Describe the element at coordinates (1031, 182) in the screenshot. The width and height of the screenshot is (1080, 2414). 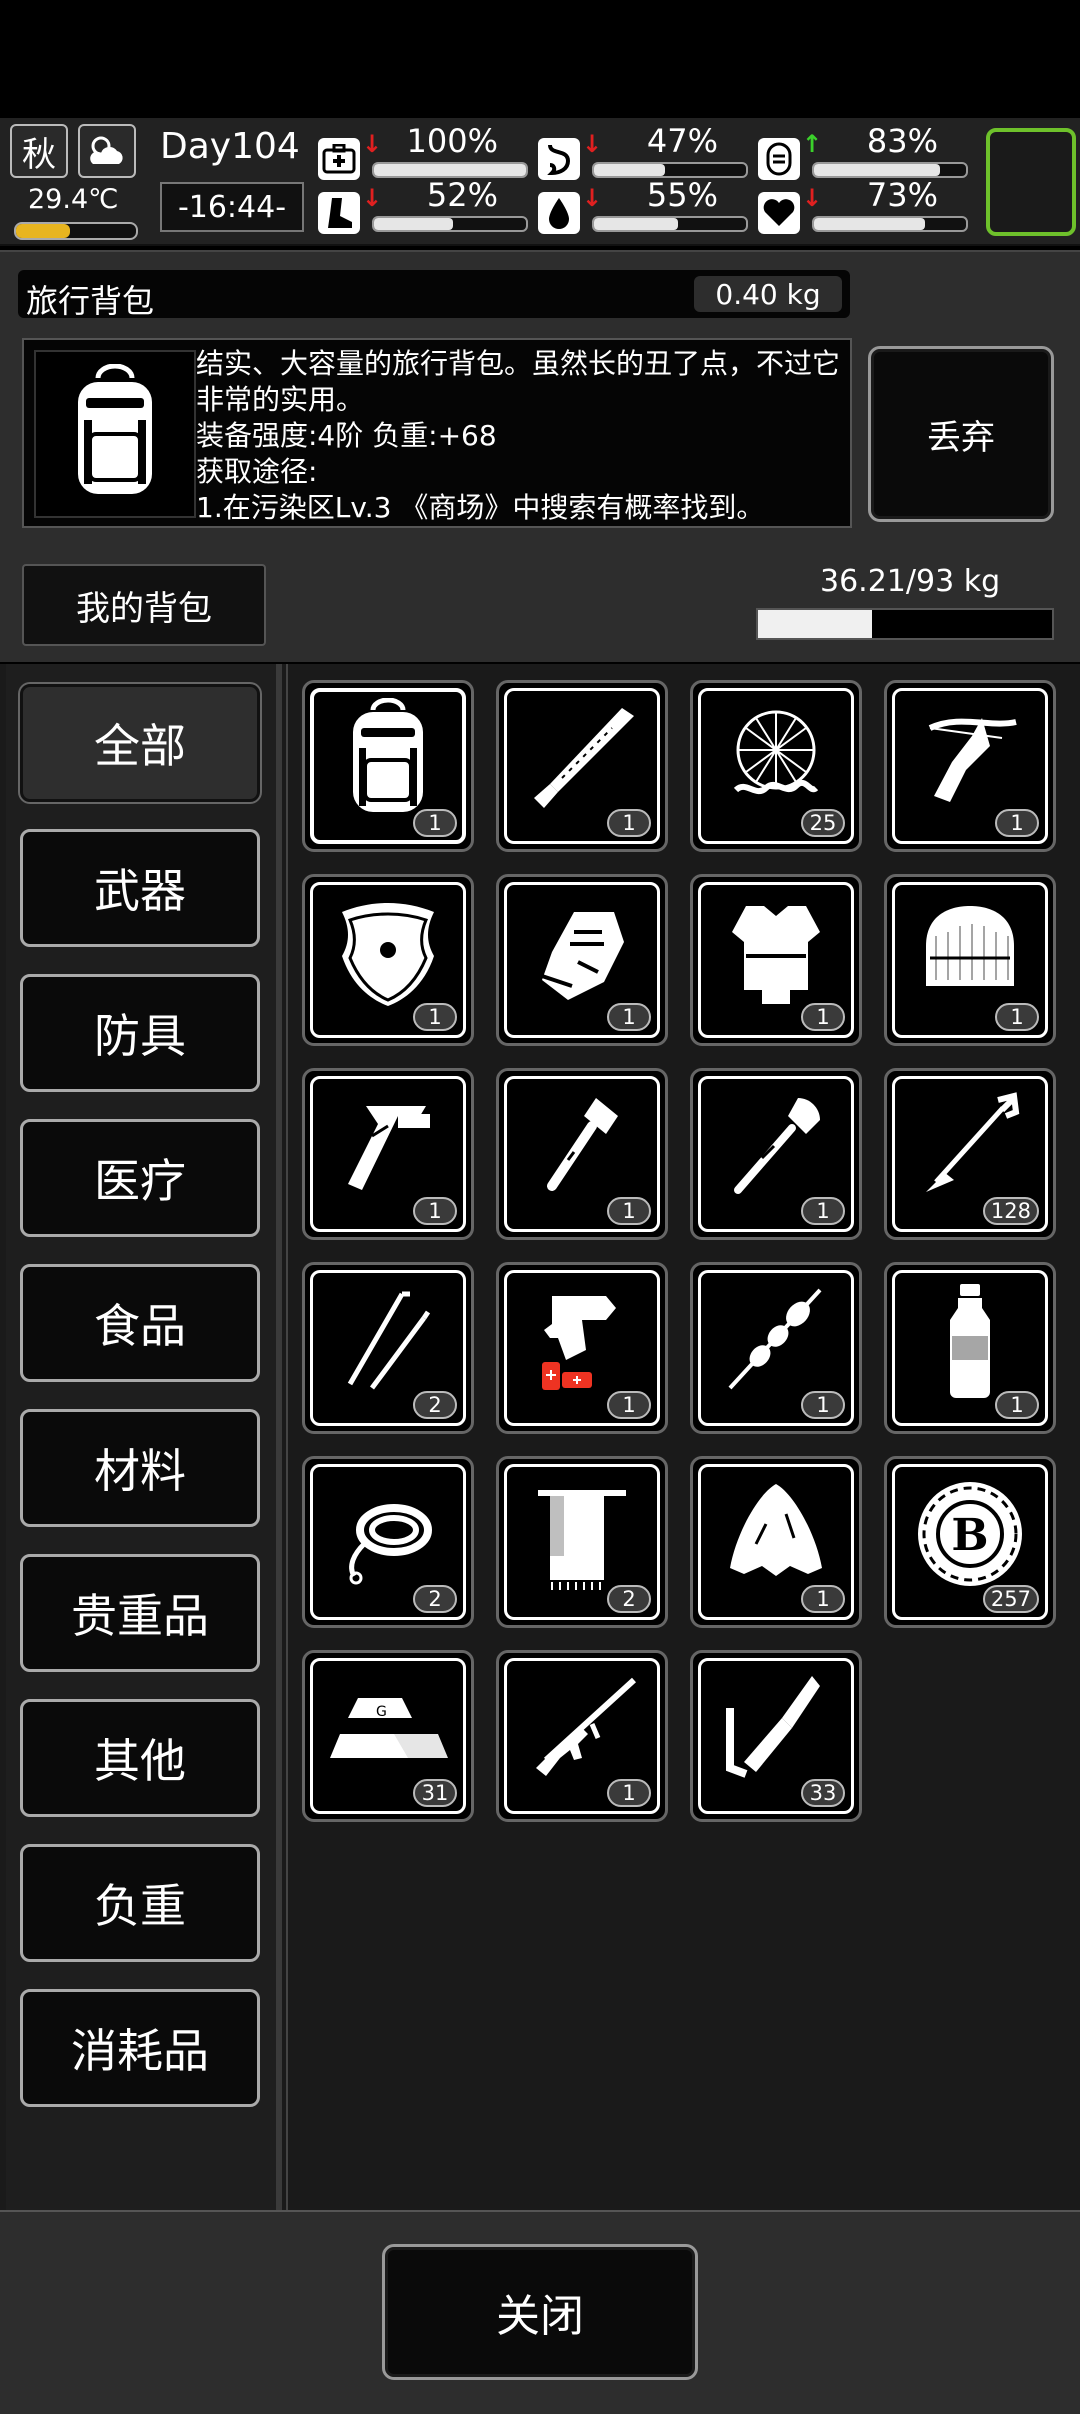
I see `quick-slot` at that location.